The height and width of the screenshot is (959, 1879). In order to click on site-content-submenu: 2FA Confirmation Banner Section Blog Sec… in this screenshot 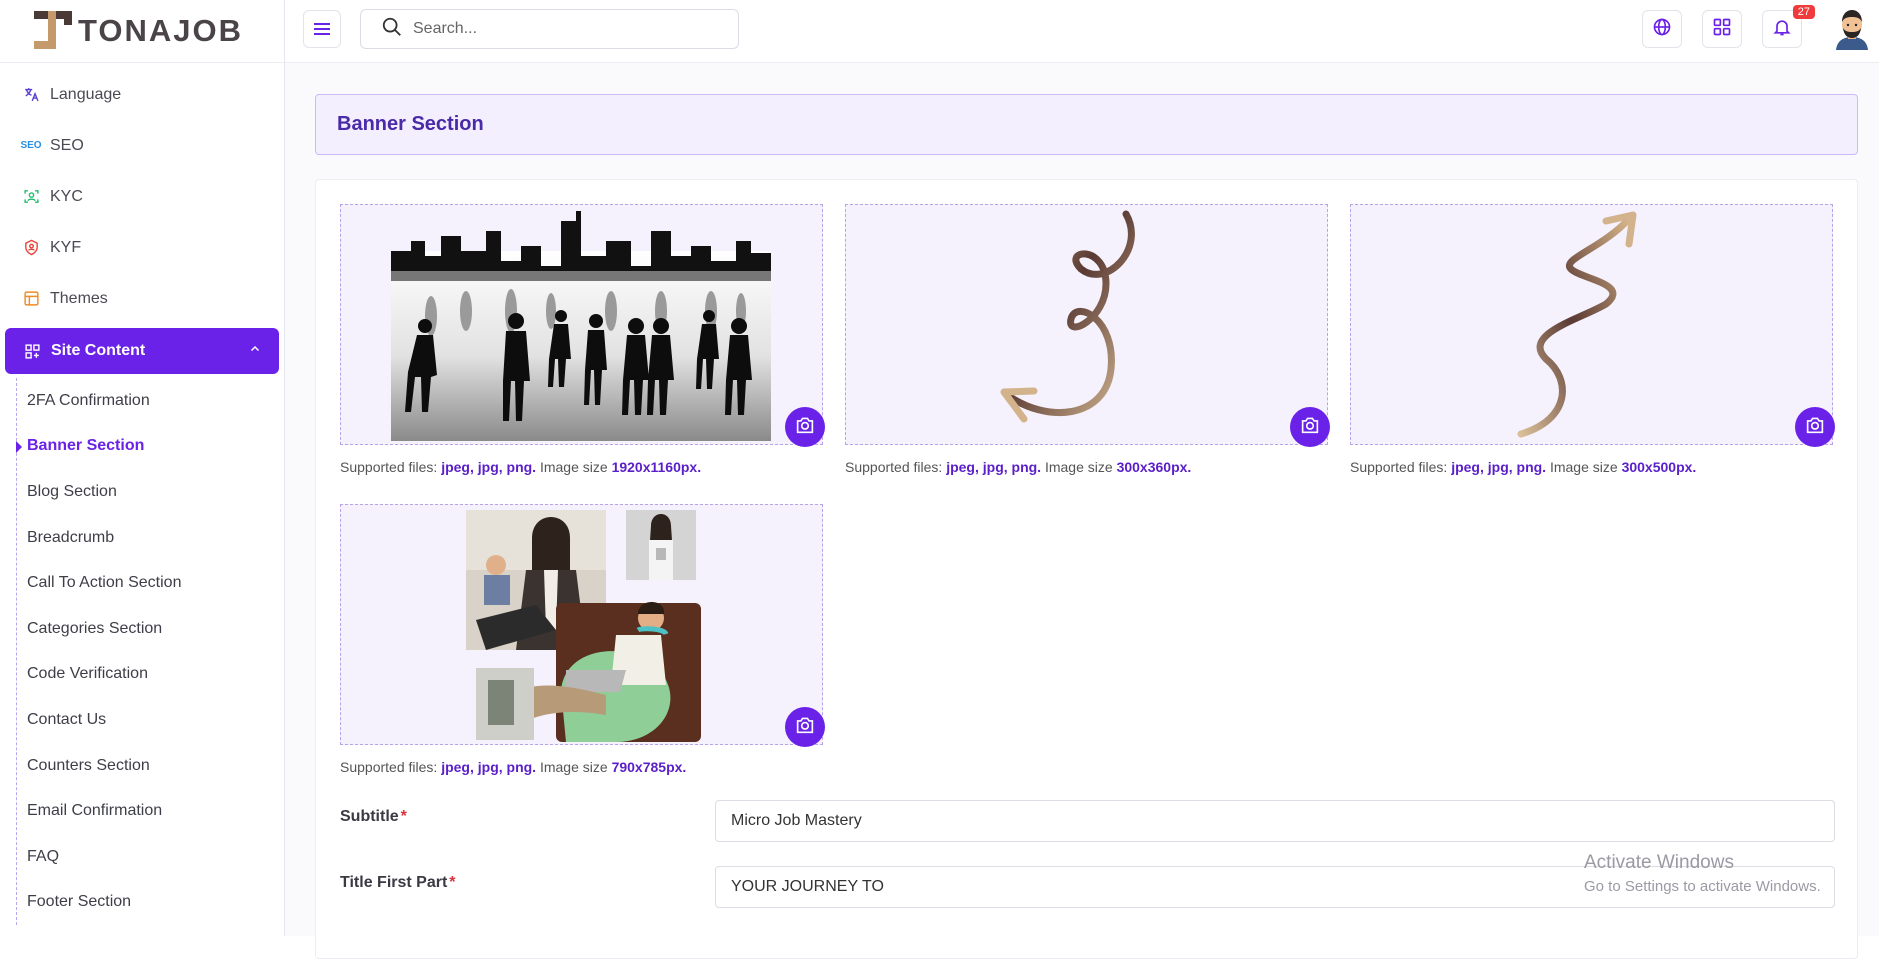, I will do `click(150, 652)`.